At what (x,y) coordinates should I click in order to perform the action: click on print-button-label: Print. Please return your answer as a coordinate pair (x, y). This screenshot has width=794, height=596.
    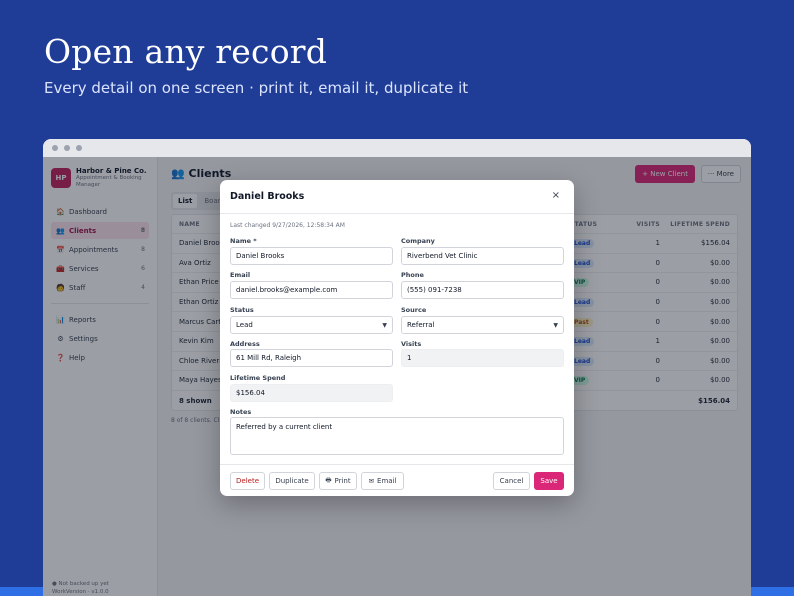
    Looking at the image, I should click on (342, 481).